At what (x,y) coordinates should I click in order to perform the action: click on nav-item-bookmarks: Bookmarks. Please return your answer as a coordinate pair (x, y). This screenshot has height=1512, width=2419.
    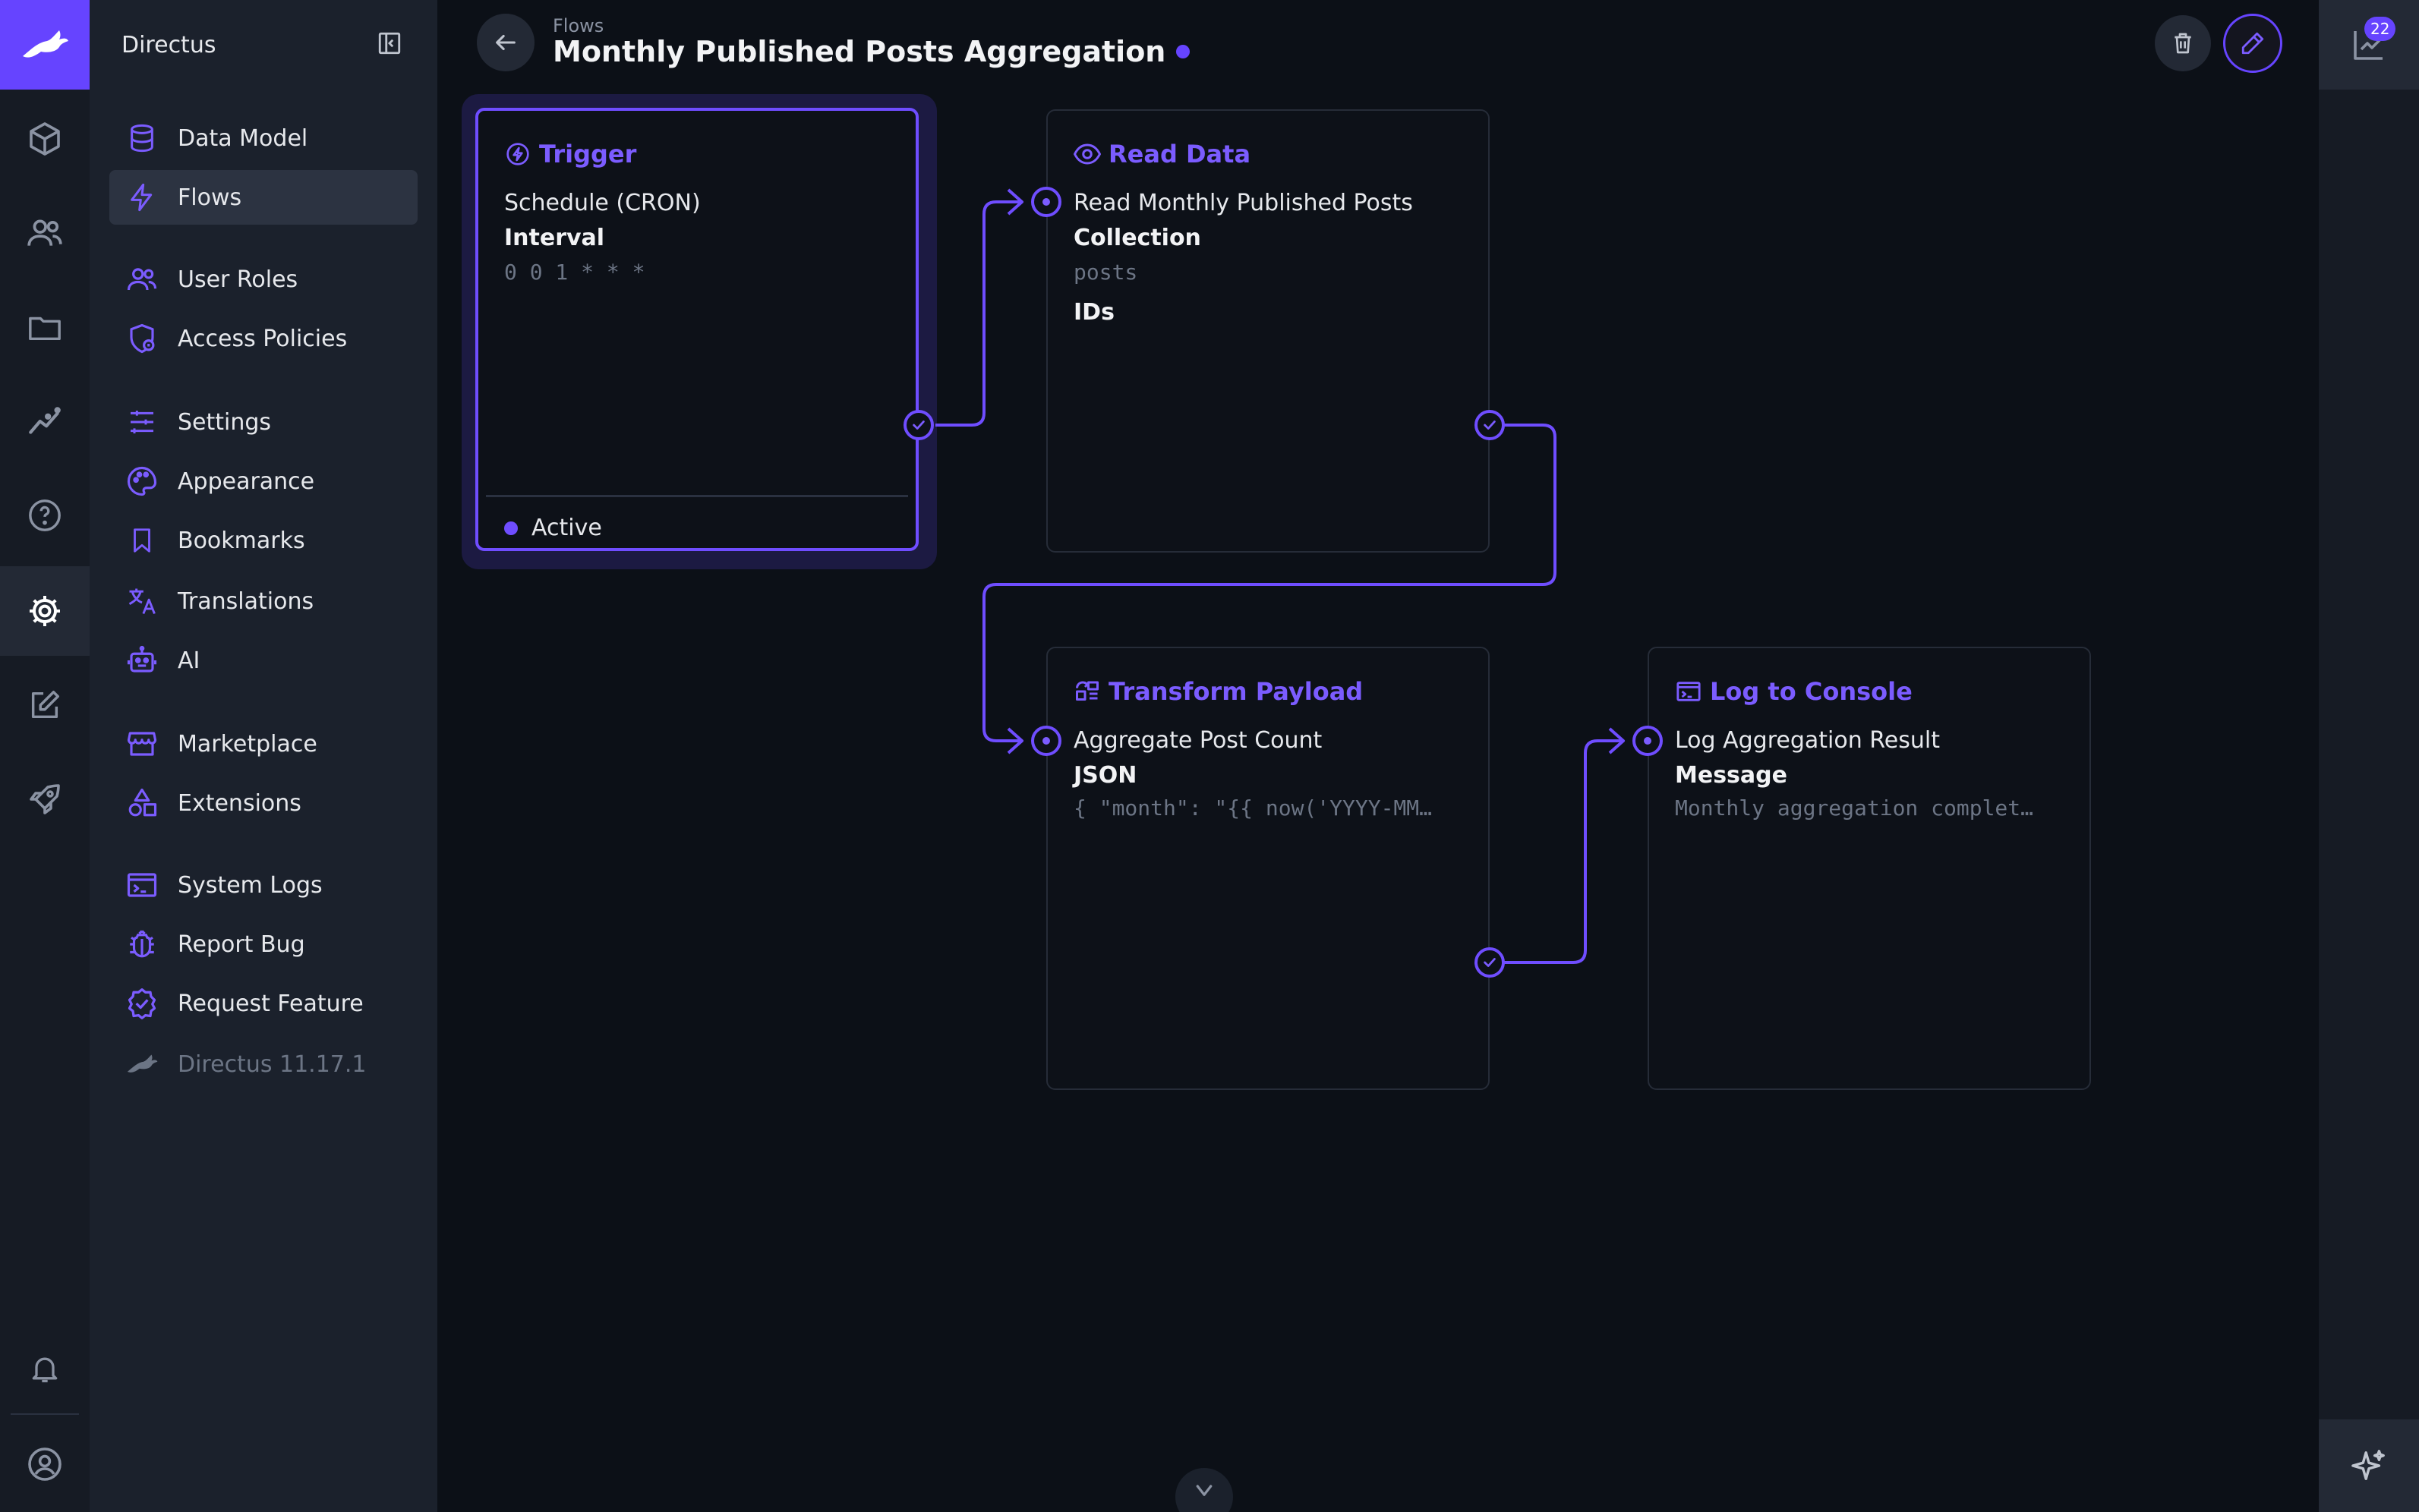
    Looking at the image, I should click on (263, 540).